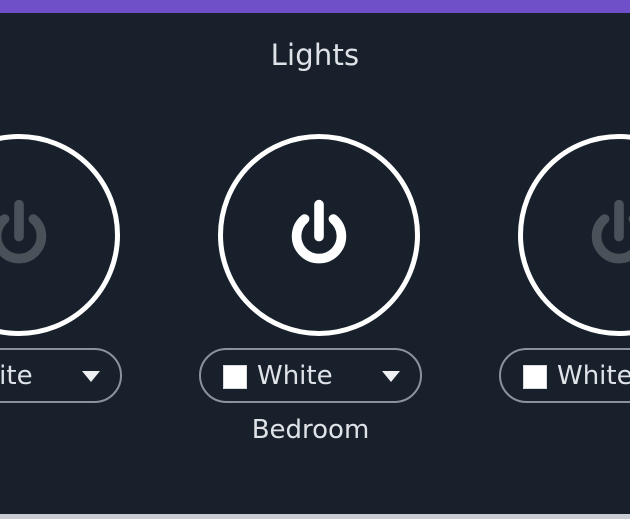 Image resolution: width=630 pixels, height=519 pixels. I want to click on power-toggle-left, so click(60, 235).